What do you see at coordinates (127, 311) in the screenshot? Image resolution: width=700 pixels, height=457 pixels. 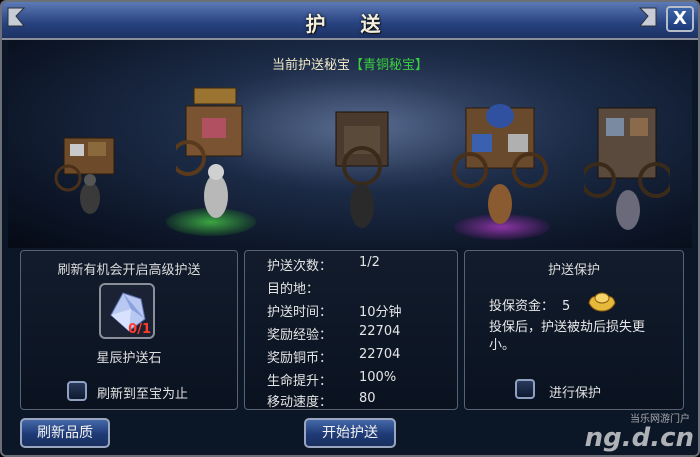 I see `item-slot: 0/1` at bounding box center [127, 311].